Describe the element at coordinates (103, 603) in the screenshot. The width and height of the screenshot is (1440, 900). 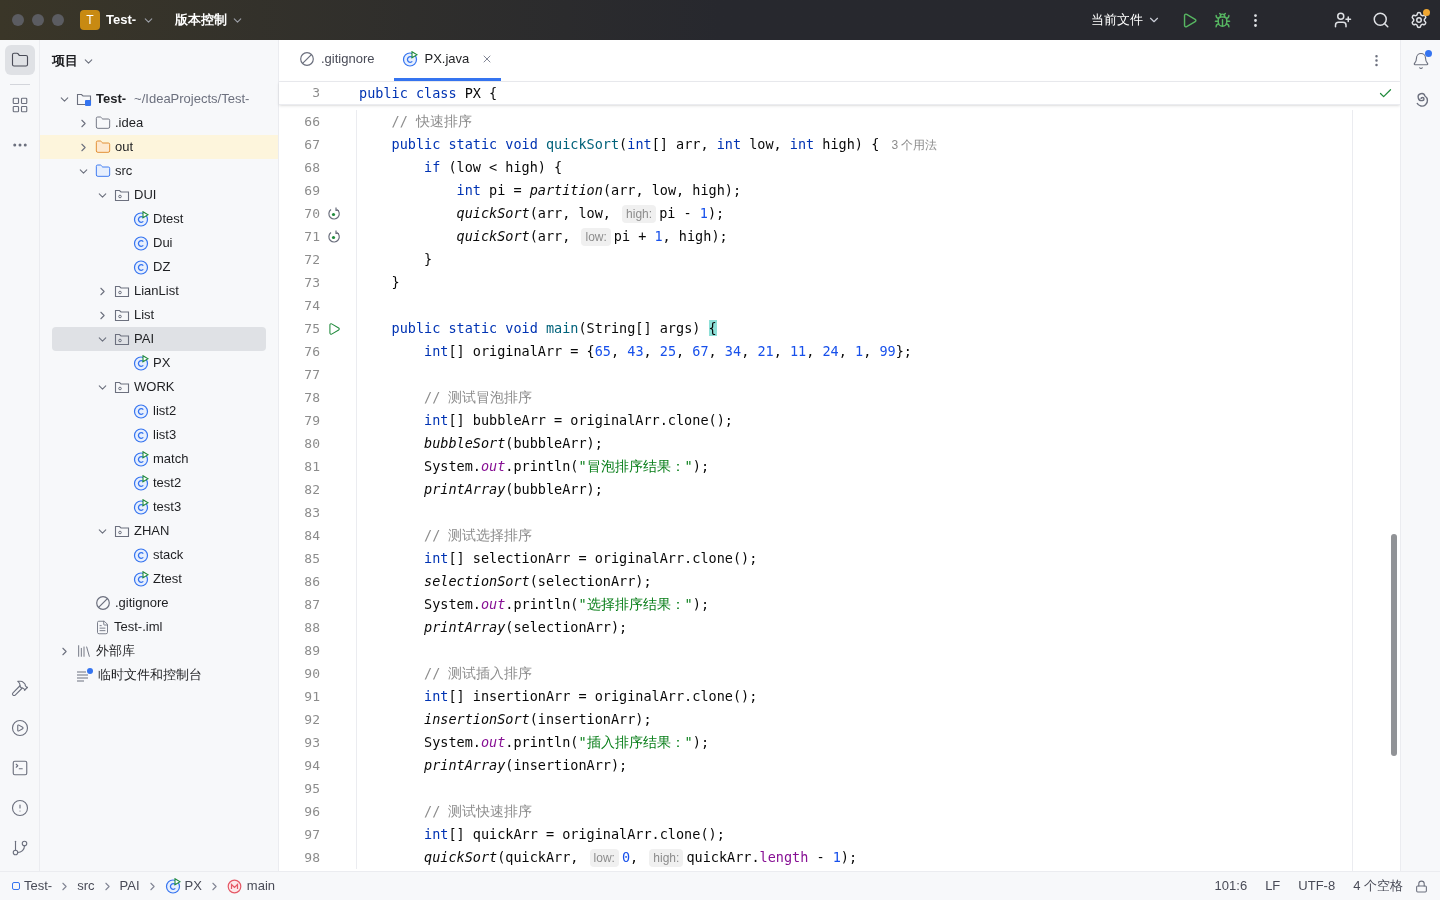
I see `ignored-file-icon` at that location.